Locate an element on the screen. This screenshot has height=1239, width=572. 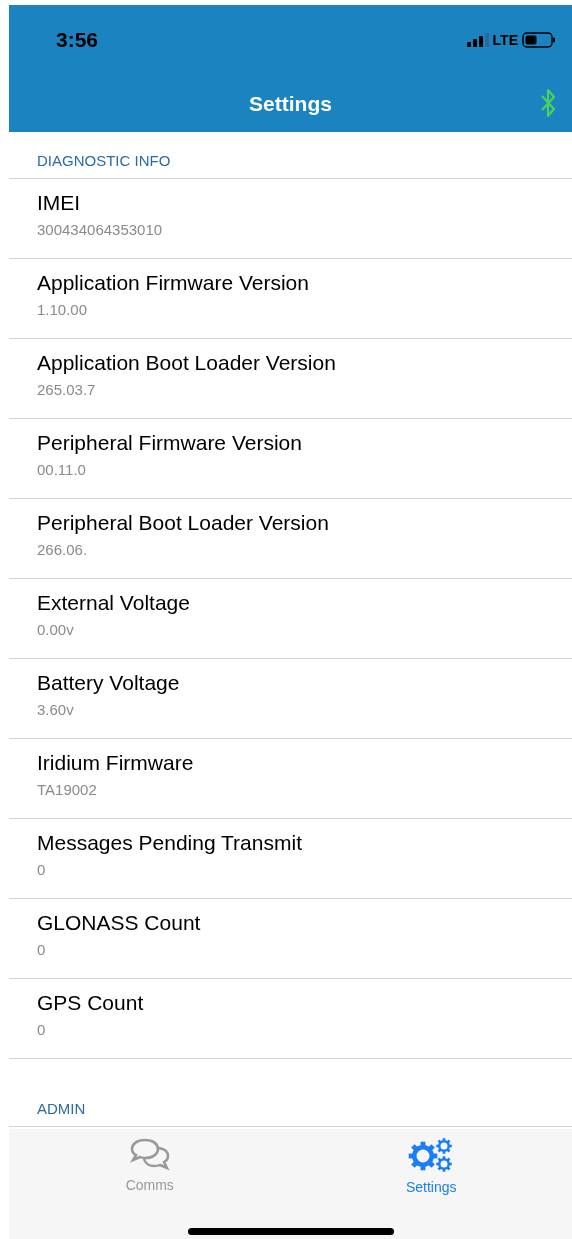
row-title: Peripheral Firmware Version is located at coordinates (169, 443).